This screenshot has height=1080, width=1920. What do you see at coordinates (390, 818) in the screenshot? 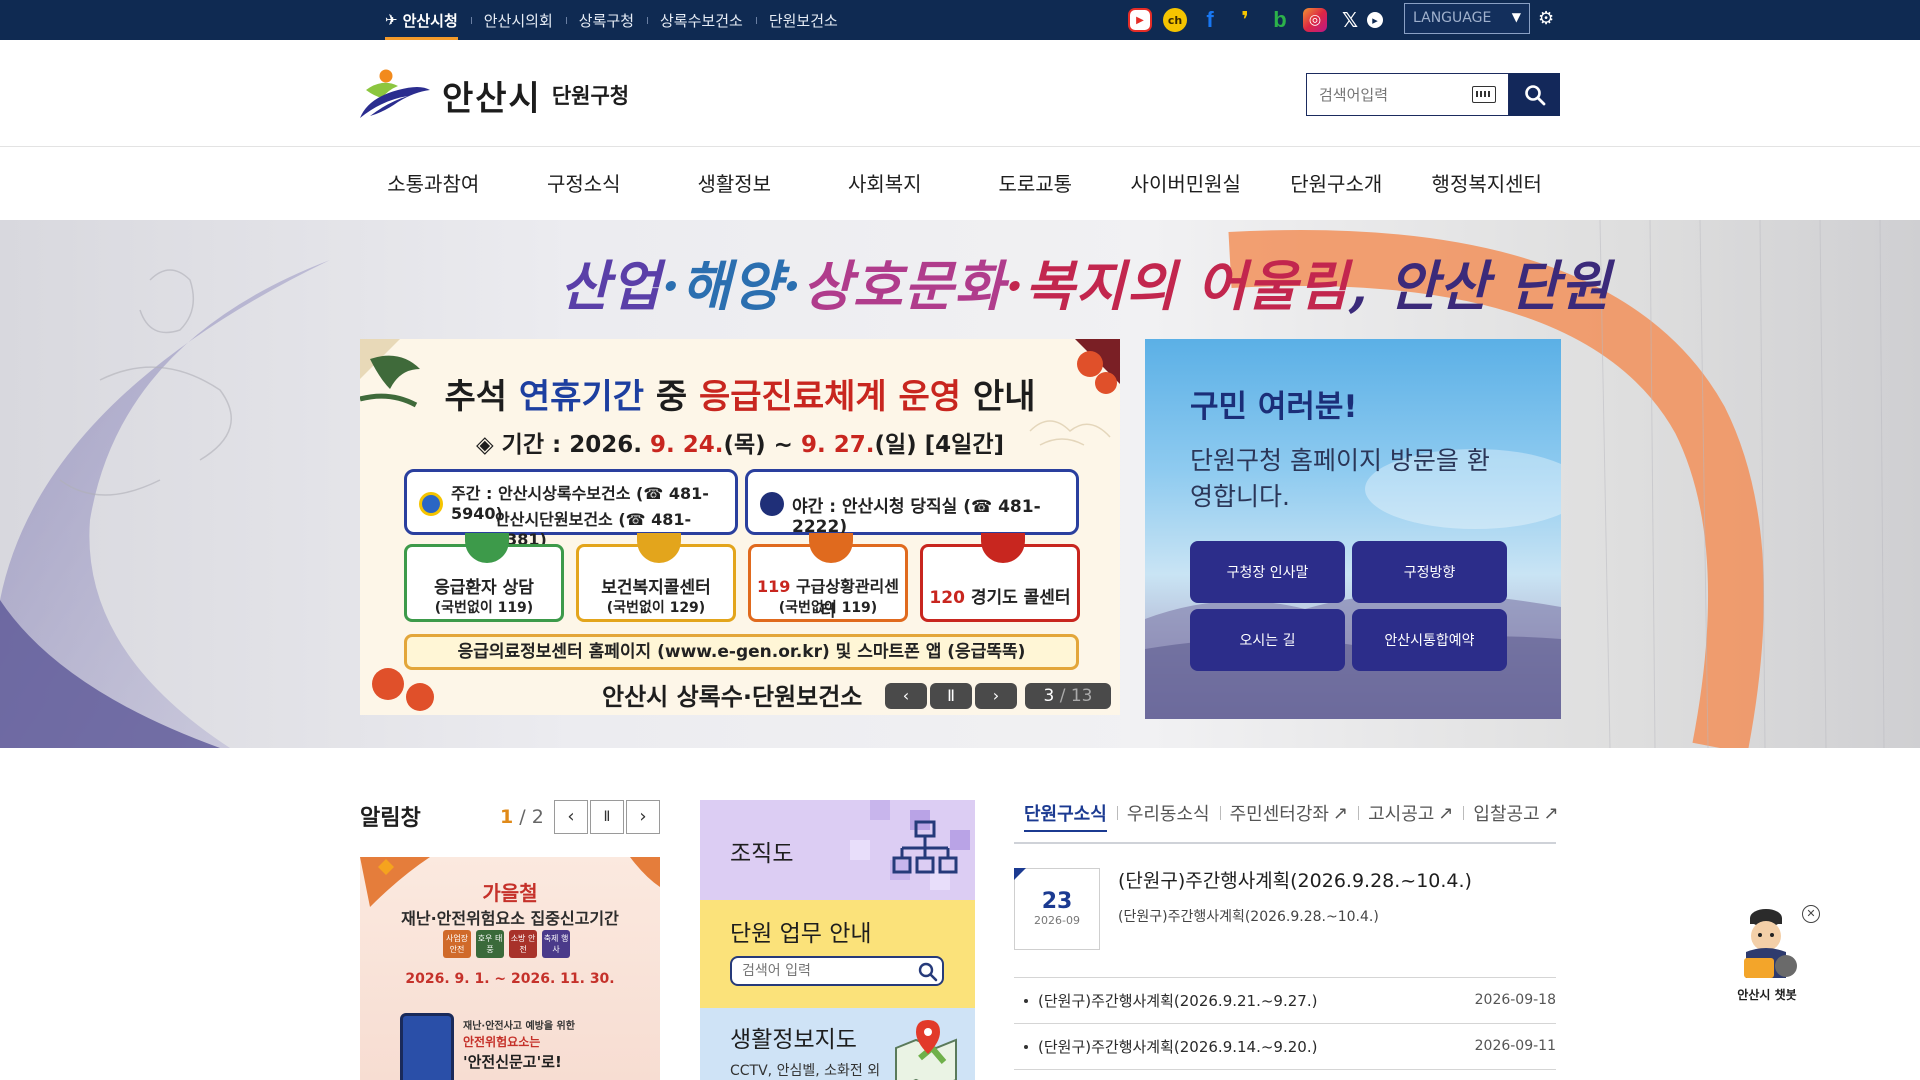
I see `notice-title: 알림창` at bounding box center [390, 818].